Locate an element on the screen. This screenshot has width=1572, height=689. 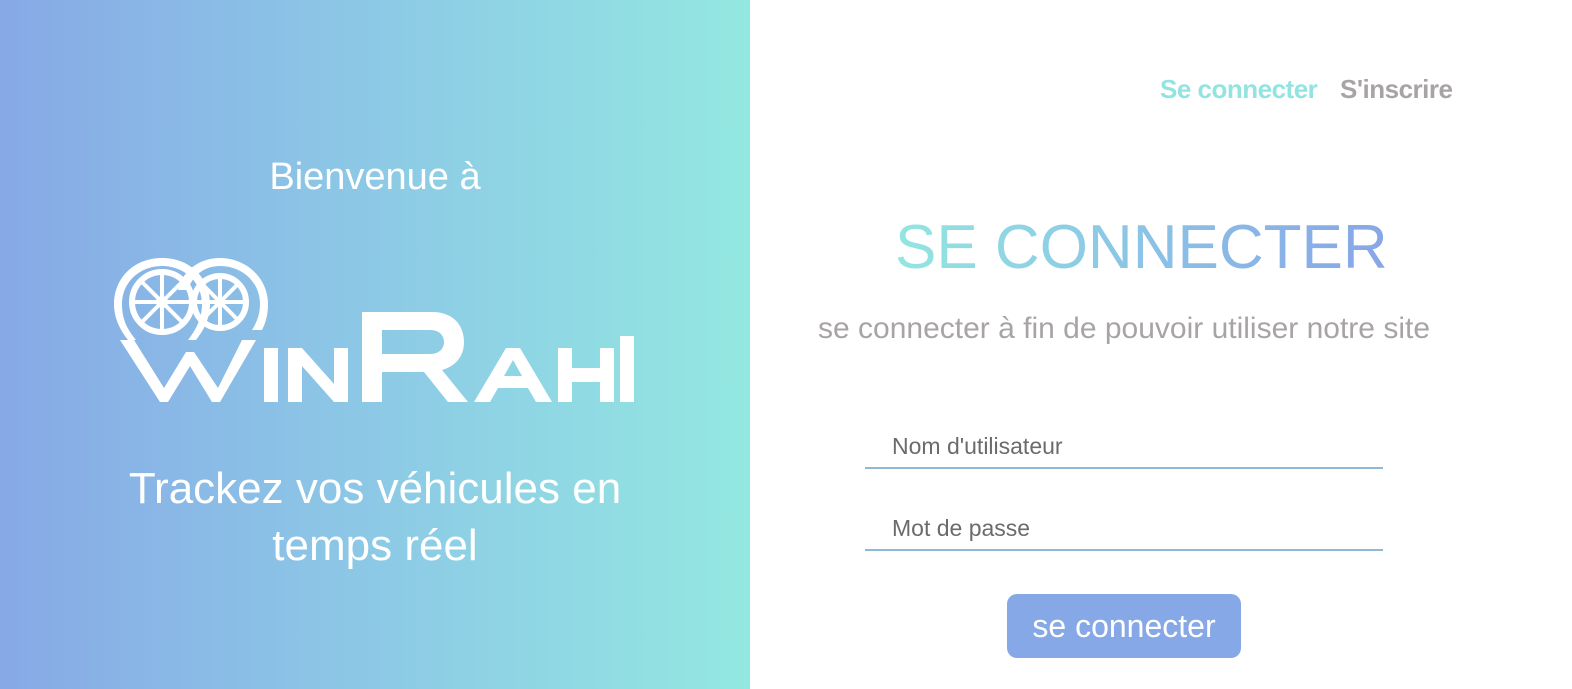
nav-login-link: Se connecter is located at coordinates (1239, 89).